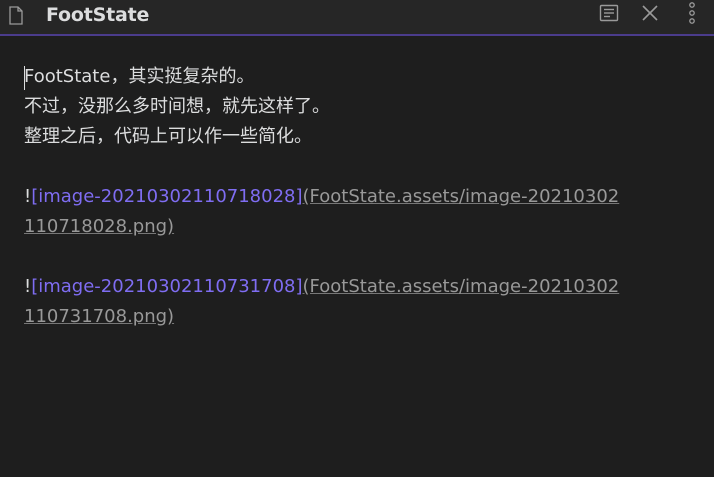  What do you see at coordinates (16, 15) in the screenshot?
I see `file-icon` at bounding box center [16, 15].